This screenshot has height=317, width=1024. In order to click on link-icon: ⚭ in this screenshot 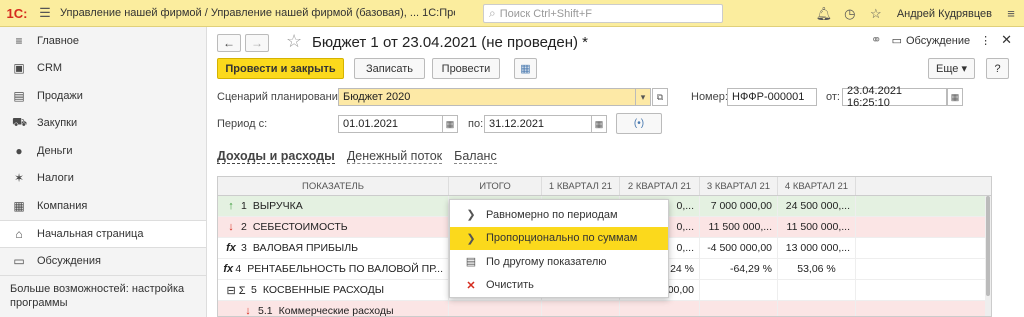, I will do `click(876, 40)`.